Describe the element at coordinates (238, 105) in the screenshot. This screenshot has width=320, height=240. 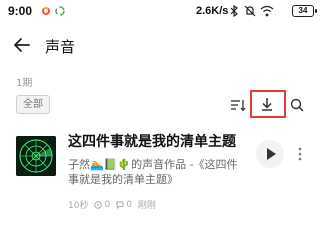
I see `sort-icon` at that location.